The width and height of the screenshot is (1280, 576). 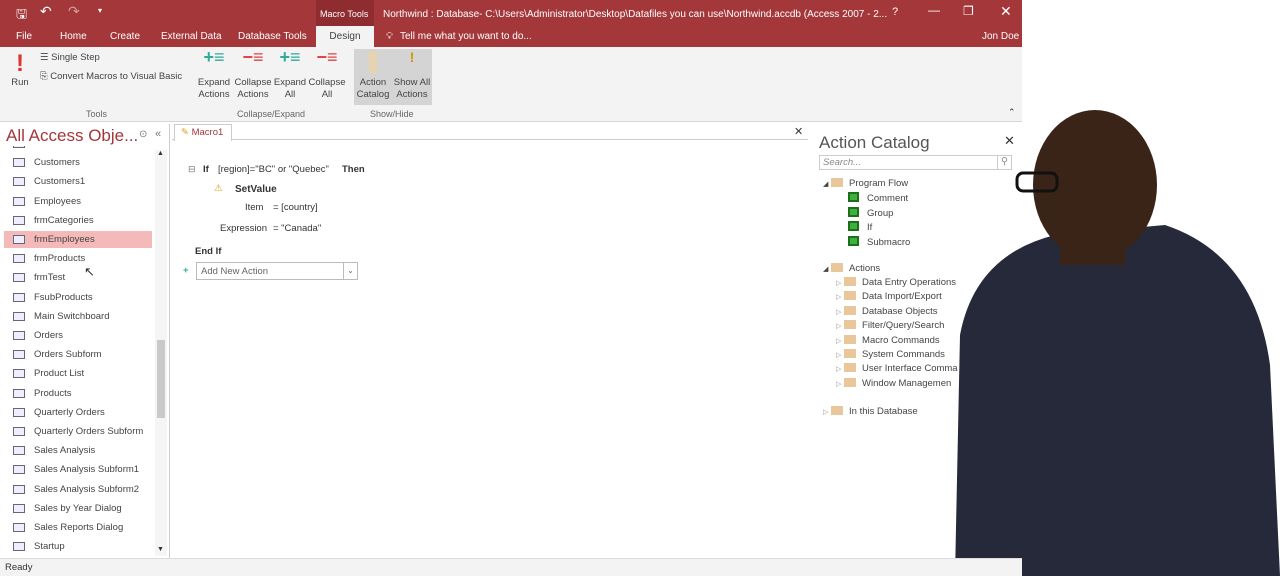 I want to click on nav-scrollbar: ▲ ▼, so click(x=161, y=353).